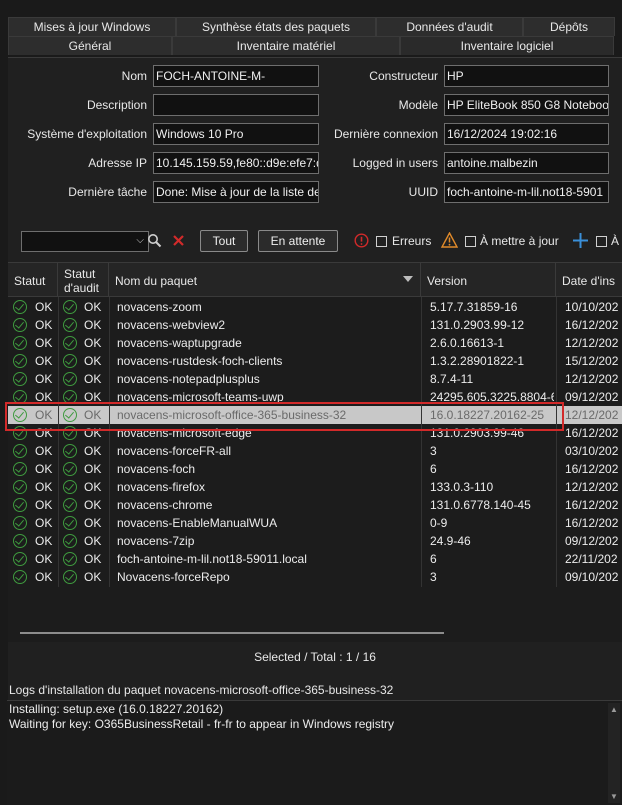  Describe the element at coordinates (601, 241) in the screenshot. I see `more-filter-checkbox` at that location.